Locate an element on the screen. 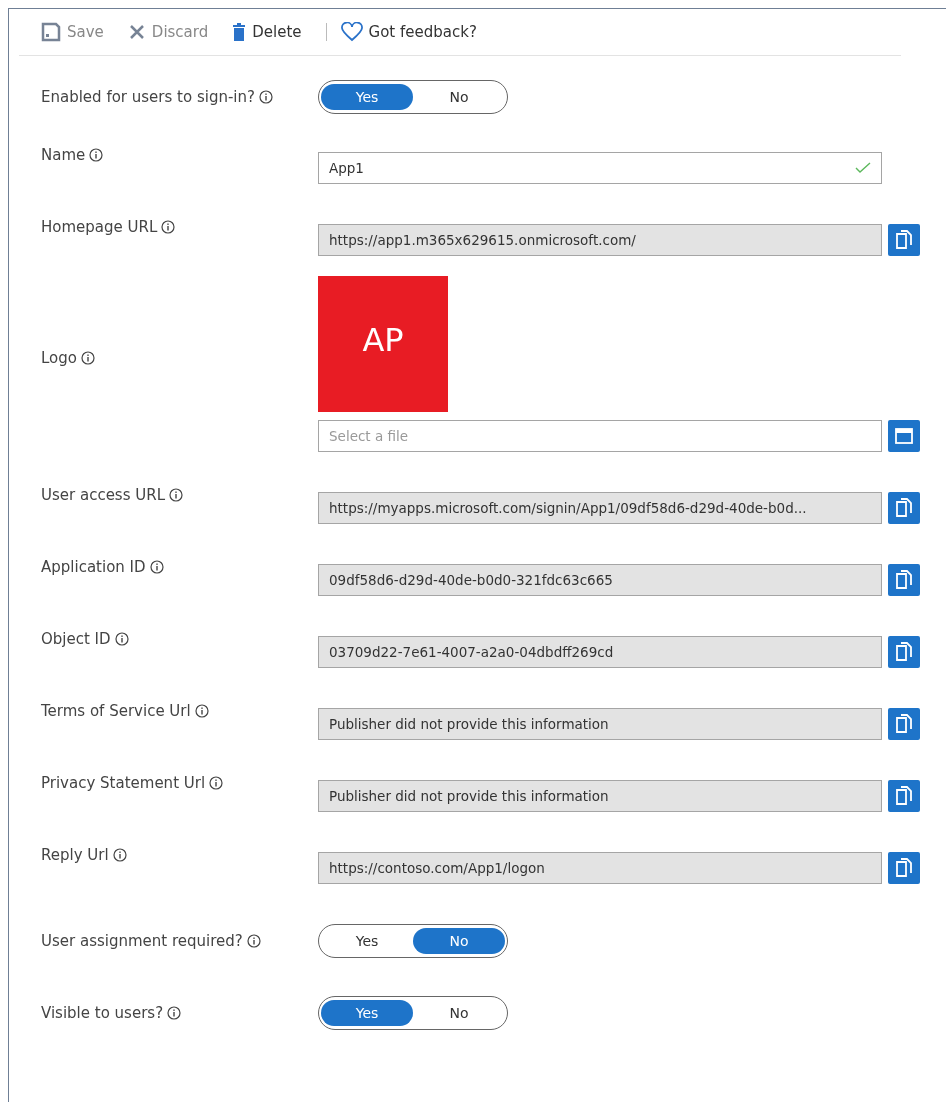 This screenshot has width=946, height=1102. read-only-field: 09df58d6-d29d-40de-b0d0-321fdc63c665 is located at coordinates (600, 580).